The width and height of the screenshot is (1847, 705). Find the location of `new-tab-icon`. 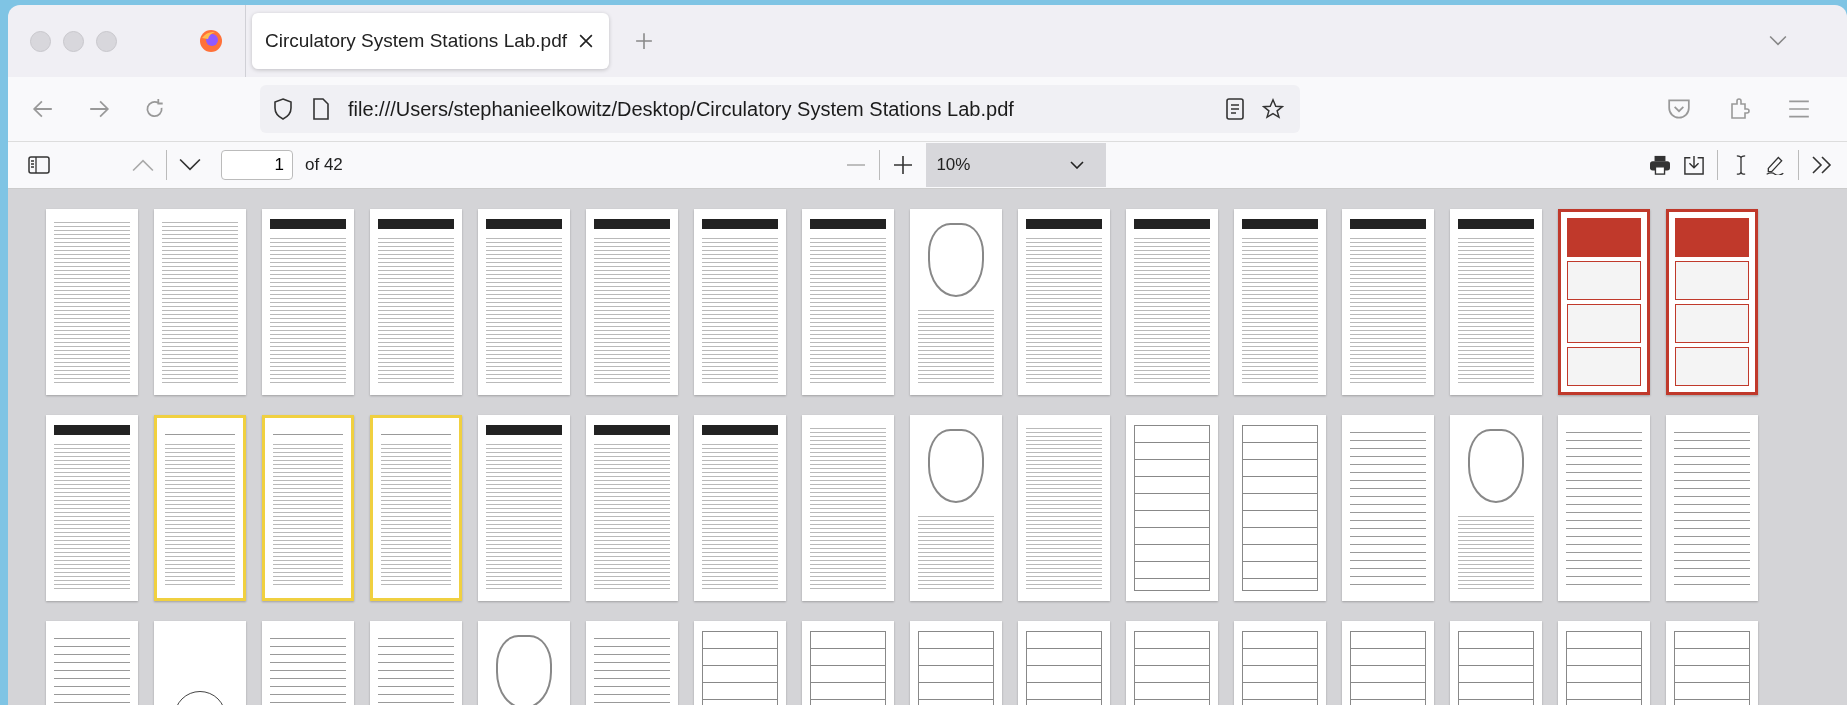

new-tab-icon is located at coordinates (644, 41).